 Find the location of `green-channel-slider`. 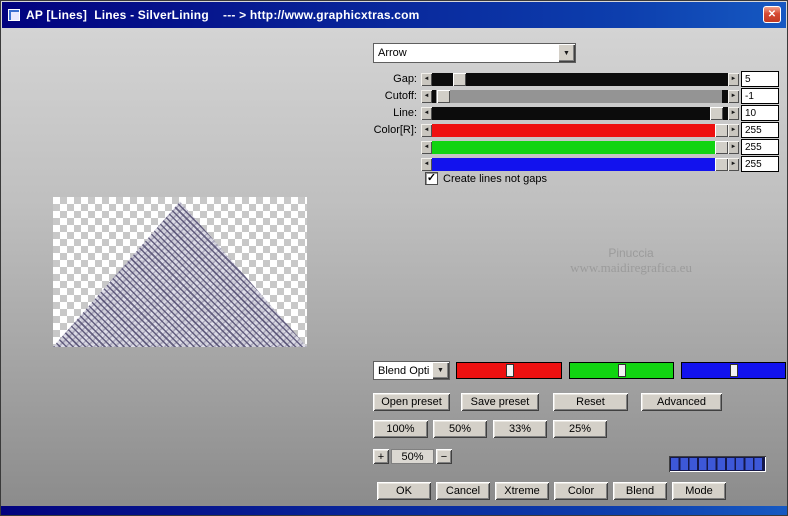

green-channel-slider is located at coordinates (621, 370).